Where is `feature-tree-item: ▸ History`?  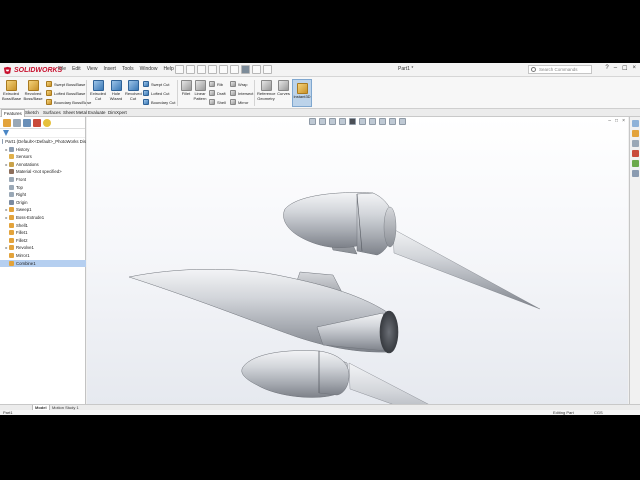 feature-tree-item: ▸ History is located at coordinates (43, 149).